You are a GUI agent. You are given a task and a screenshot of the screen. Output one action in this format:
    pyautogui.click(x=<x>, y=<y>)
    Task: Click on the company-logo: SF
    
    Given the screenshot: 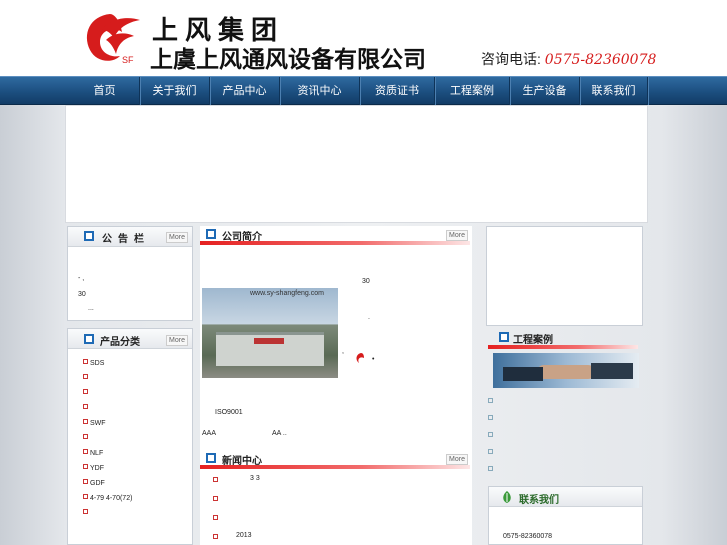 What is the action you would take?
    pyautogui.click(x=111, y=38)
    